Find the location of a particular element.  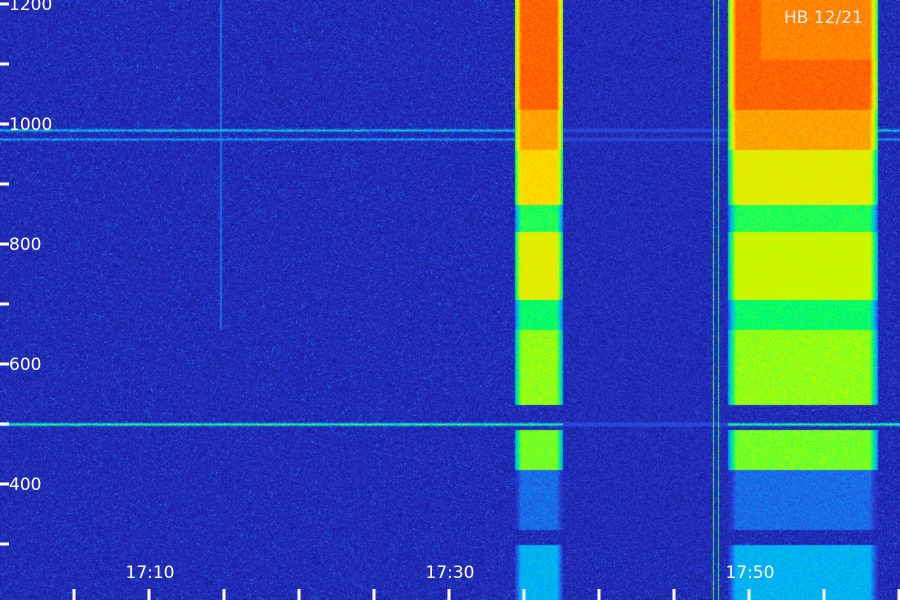

y-tick-label: 400 is located at coordinates (25, 485).